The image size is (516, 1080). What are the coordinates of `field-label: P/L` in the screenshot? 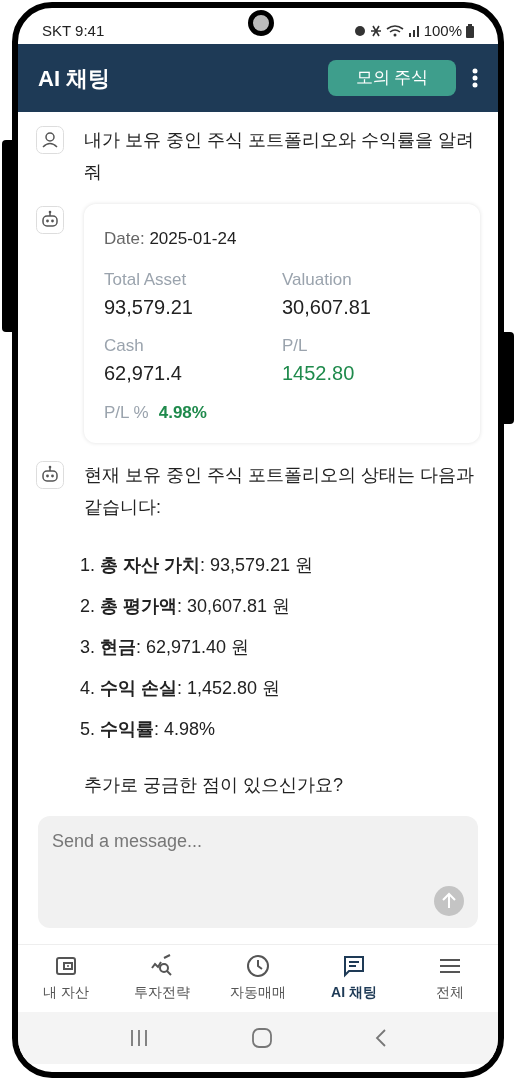 It's located at (295, 345).